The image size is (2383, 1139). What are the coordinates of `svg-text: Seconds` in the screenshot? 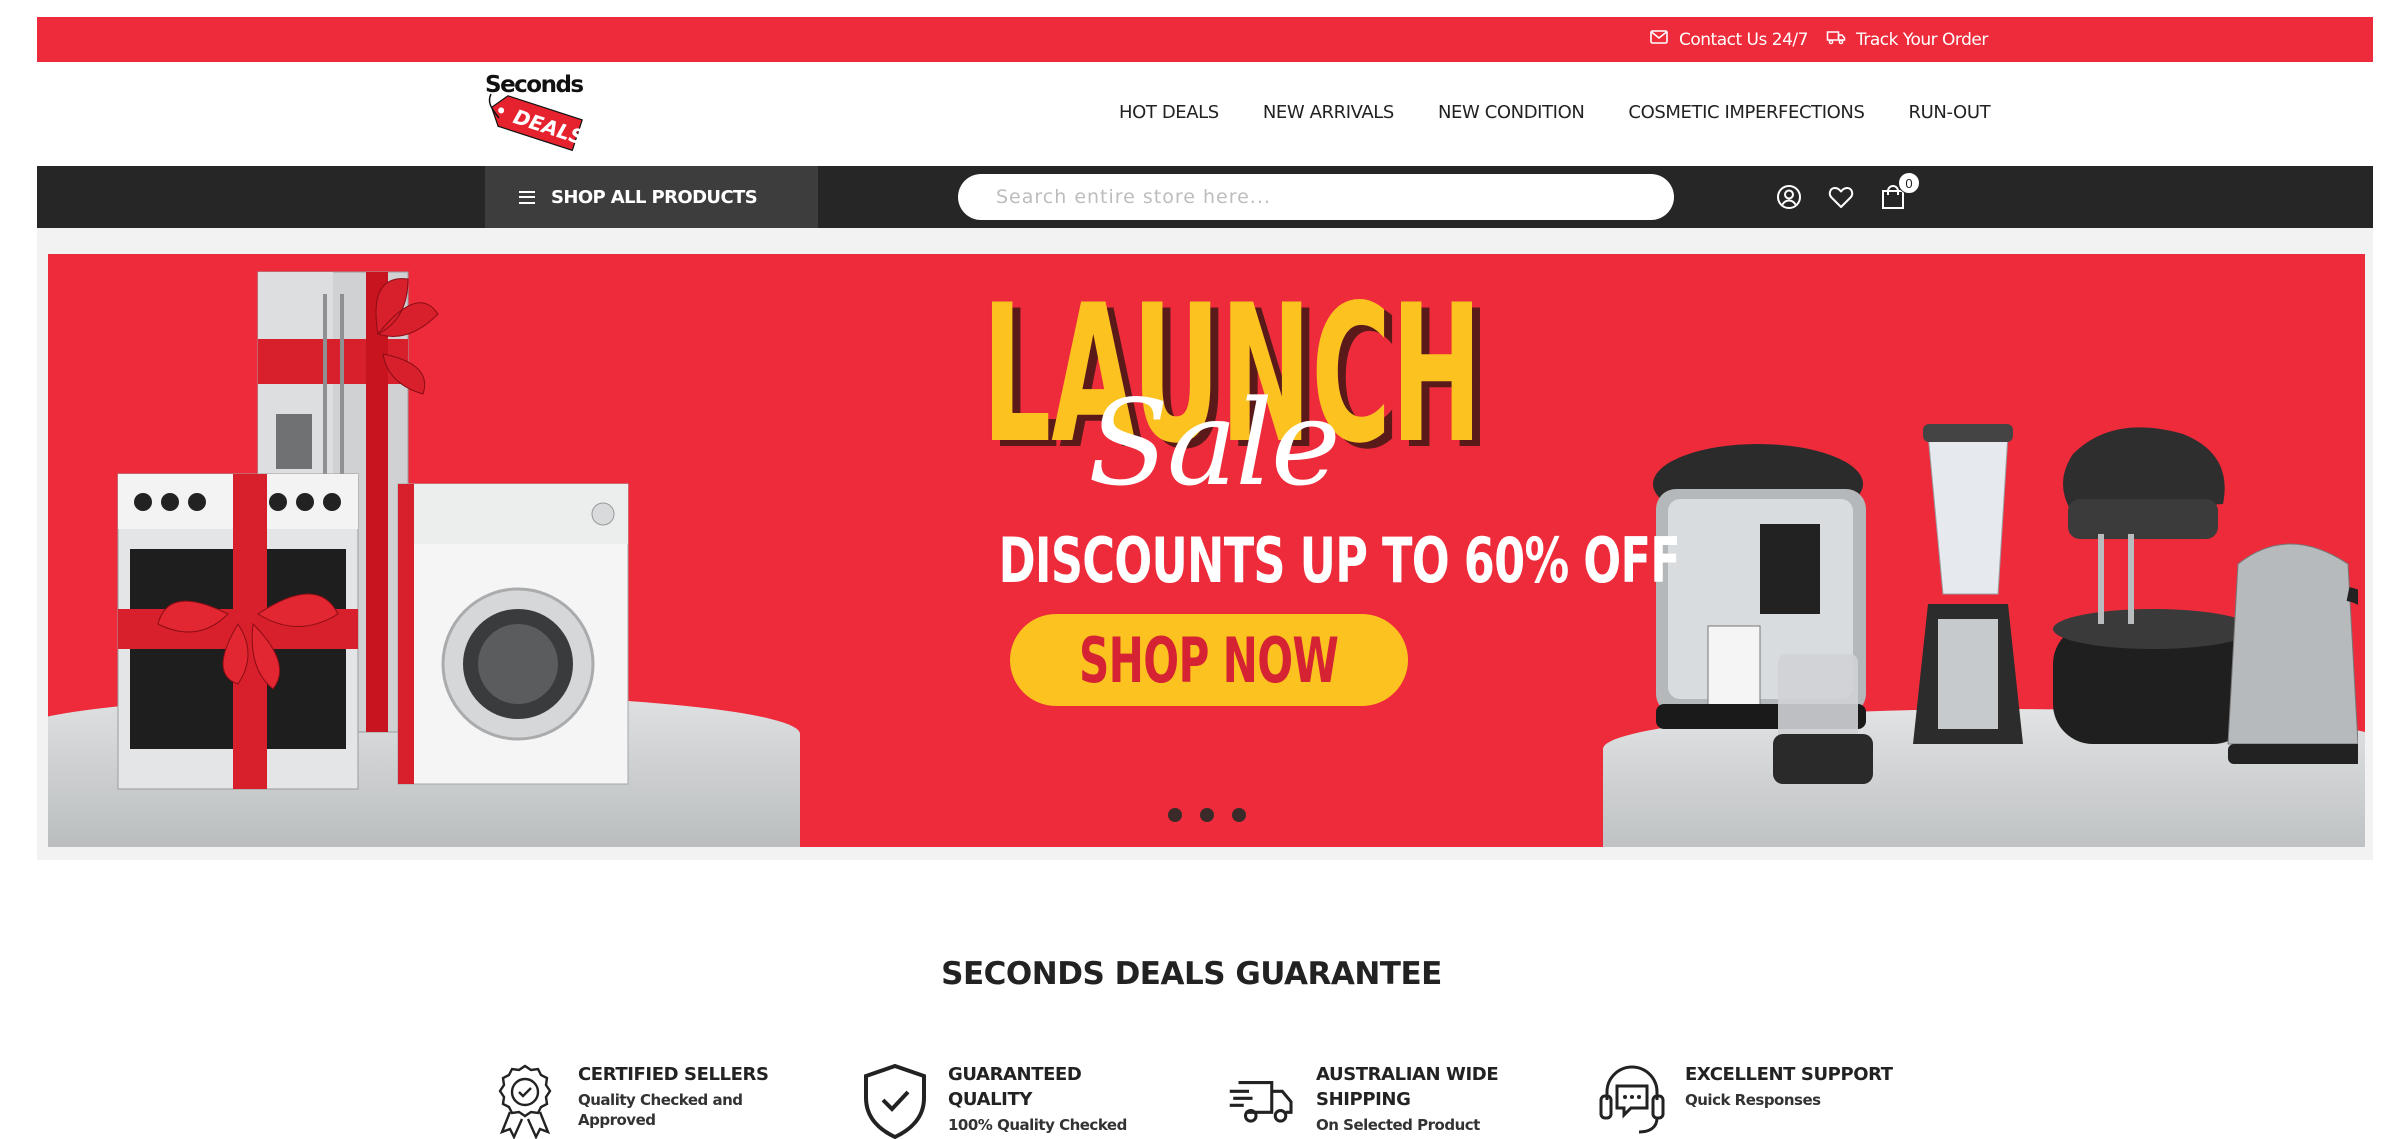 It's located at (534, 85).